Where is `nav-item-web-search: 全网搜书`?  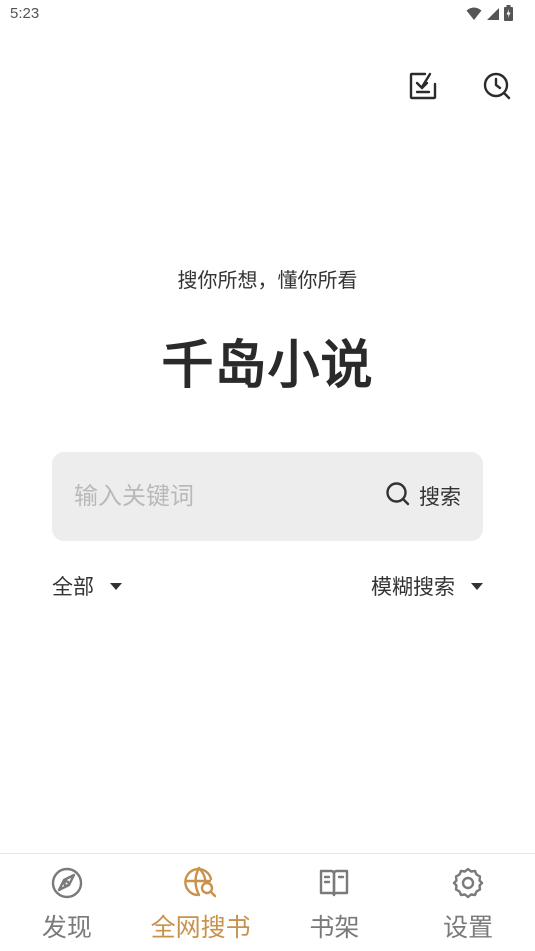 nav-item-web-search: 全网搜书 is located at coordinates (201, 902).